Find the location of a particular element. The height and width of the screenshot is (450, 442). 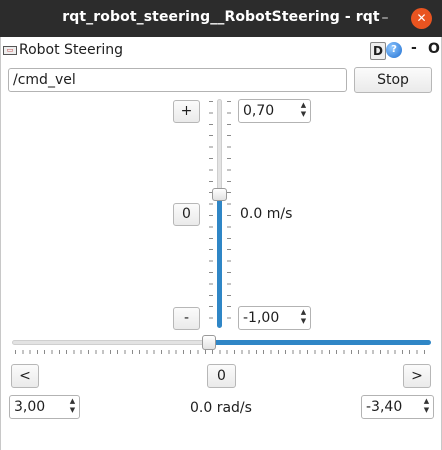

linear-velocity-label: 0.0 m/s is located at coordinates (266, 214).